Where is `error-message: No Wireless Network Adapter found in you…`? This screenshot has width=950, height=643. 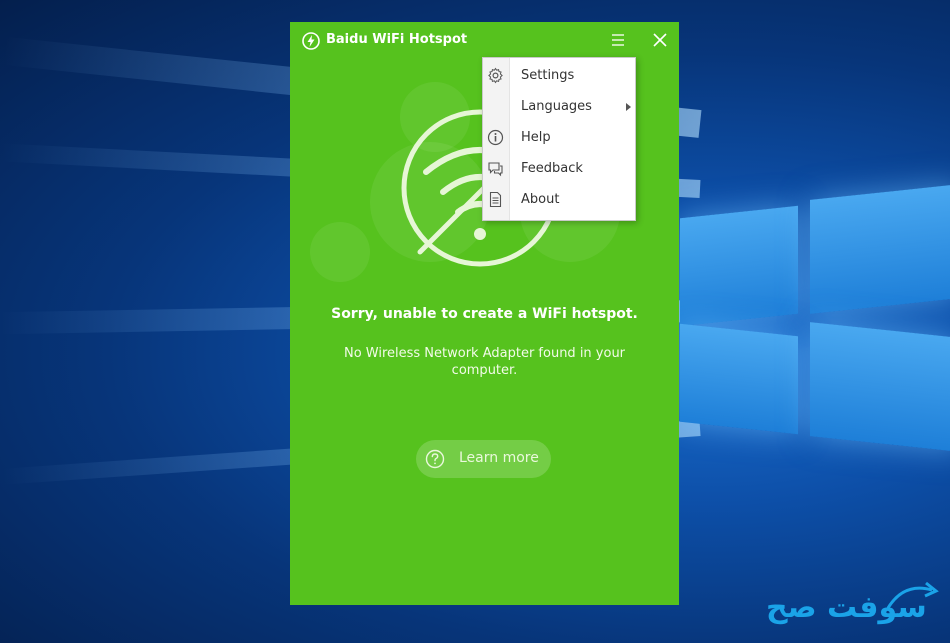
error-message: No Wireless Network Adapter found in you… is located at coordinates (484, 362).